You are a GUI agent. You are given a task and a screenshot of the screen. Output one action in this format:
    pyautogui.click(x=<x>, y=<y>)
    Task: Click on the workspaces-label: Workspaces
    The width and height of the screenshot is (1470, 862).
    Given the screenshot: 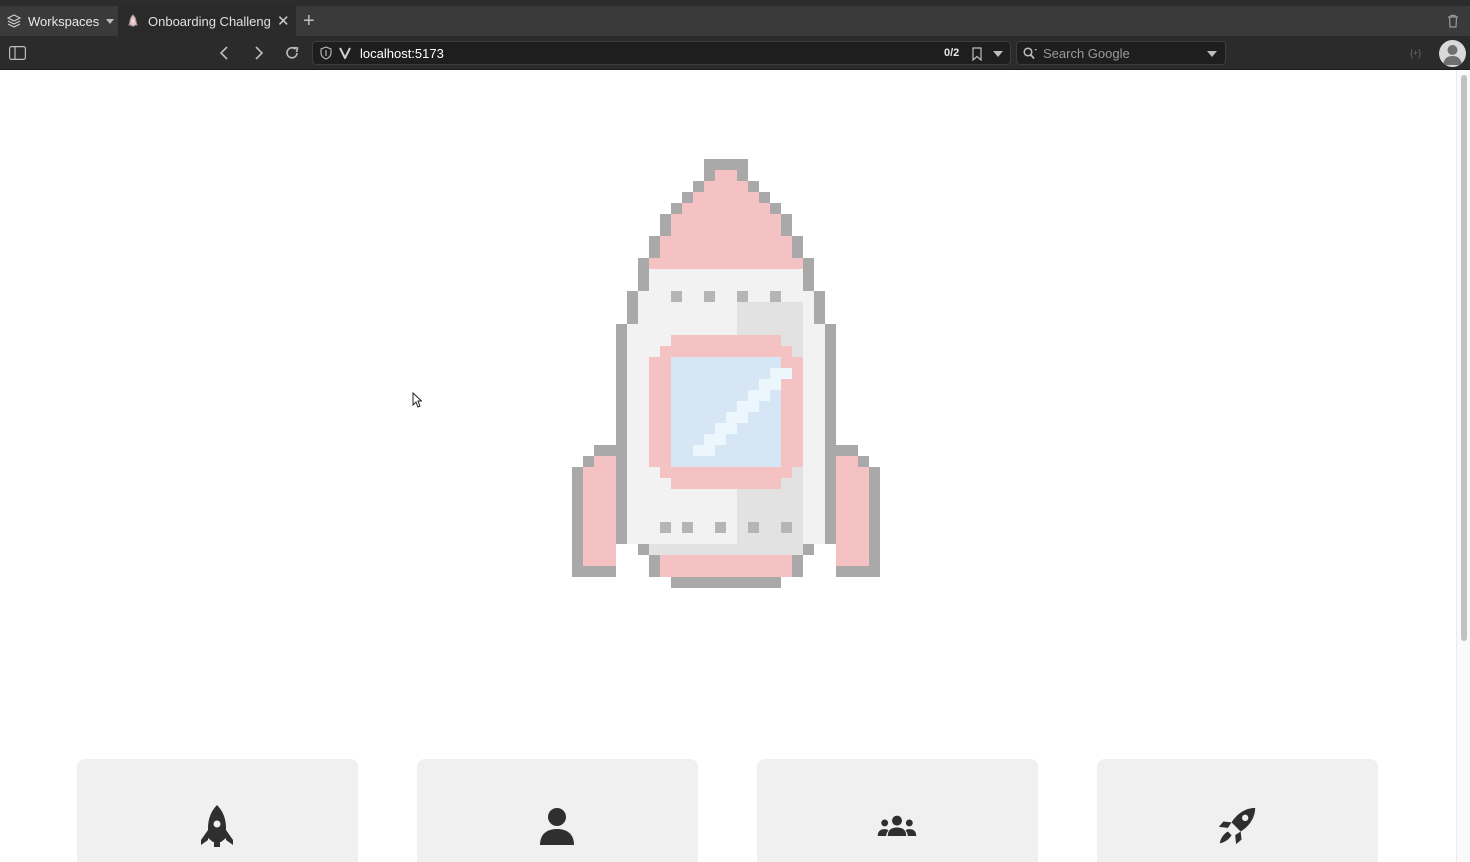 What is the action you would take?
    pyautogui.click(x=64, y=21)
    